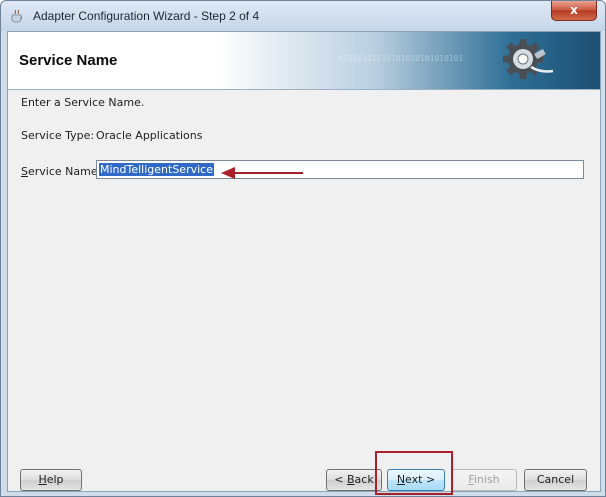 Image resolution: width=606 pixels, height=497 pixels. What do you see at coordinates (55, 479) in the screenshot?
I see `help-label: elp` at bounding box center [55, 479].